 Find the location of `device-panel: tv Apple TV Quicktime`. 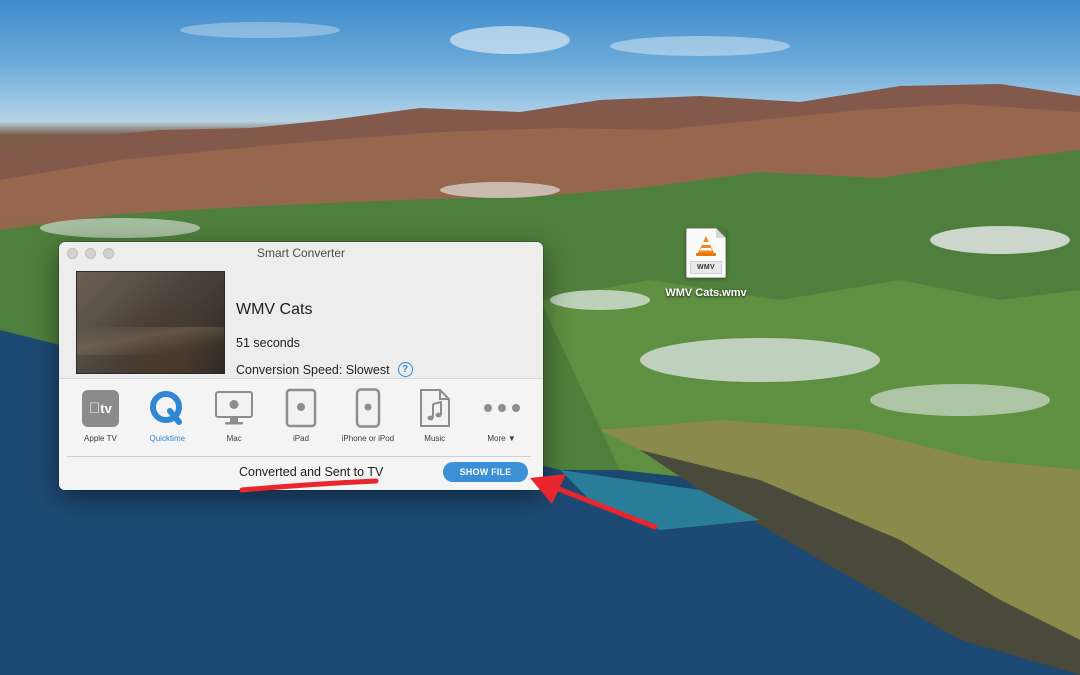

device-panel: tv Apple TV Quicktime is located at coordinates (301, 434).